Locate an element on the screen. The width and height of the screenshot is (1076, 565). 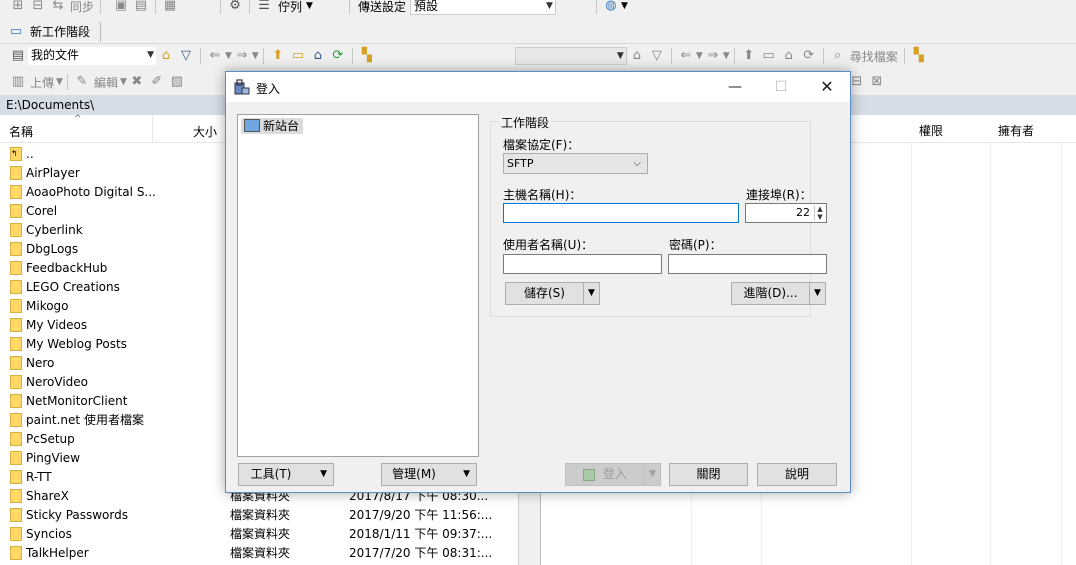
remote-forward-dropdown-icon: ▼ is located at coordinates (726, 56).